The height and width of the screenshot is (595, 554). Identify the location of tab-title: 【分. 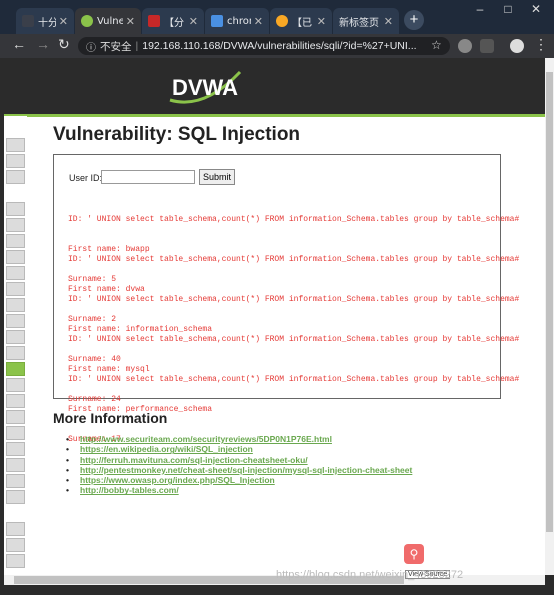
(174, 23).